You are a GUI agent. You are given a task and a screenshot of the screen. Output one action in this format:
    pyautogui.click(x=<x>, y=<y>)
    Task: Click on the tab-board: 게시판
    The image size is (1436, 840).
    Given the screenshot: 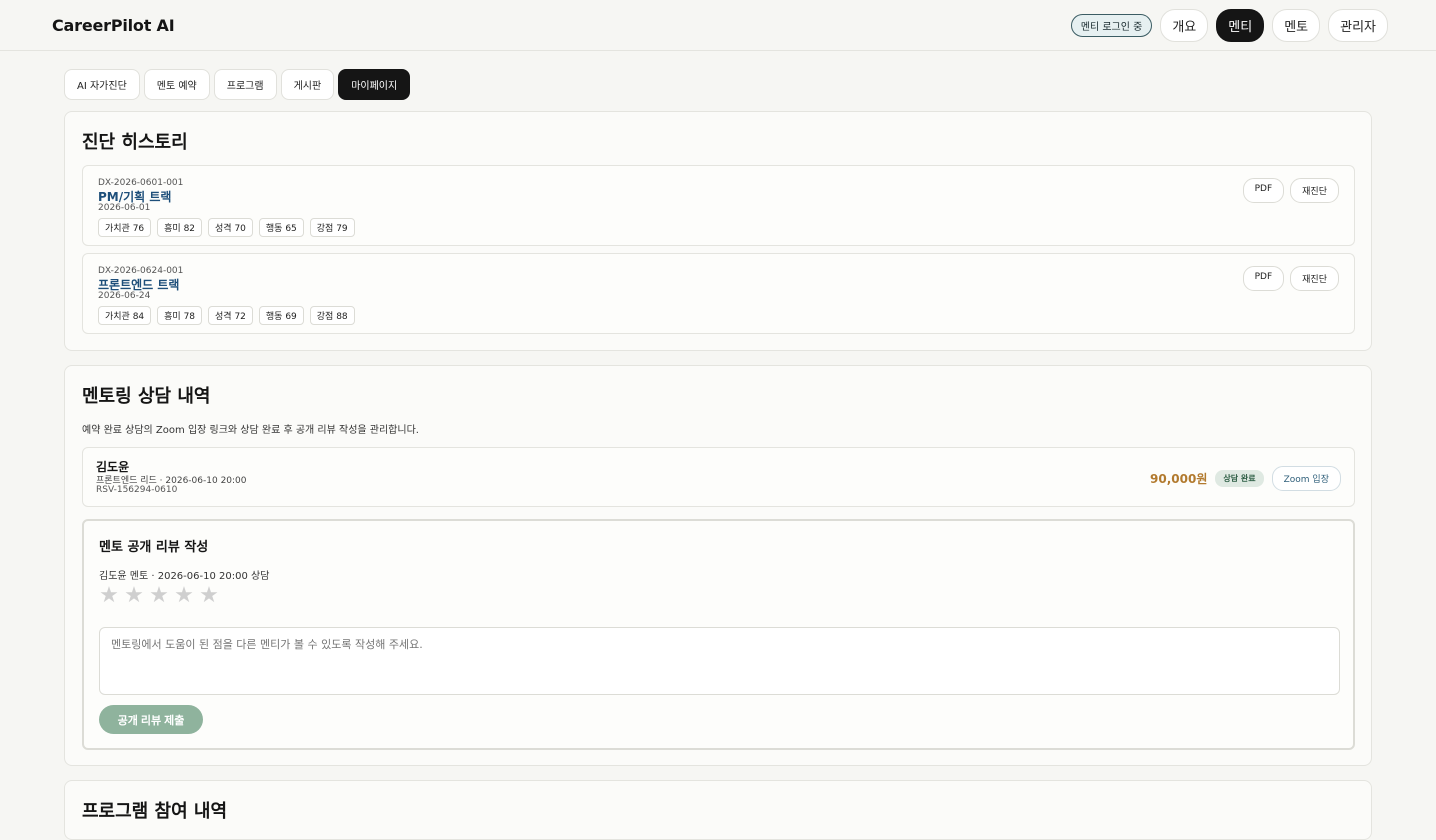 What is the action you would take?
    pyautogui.click(x=307, y=84)
    